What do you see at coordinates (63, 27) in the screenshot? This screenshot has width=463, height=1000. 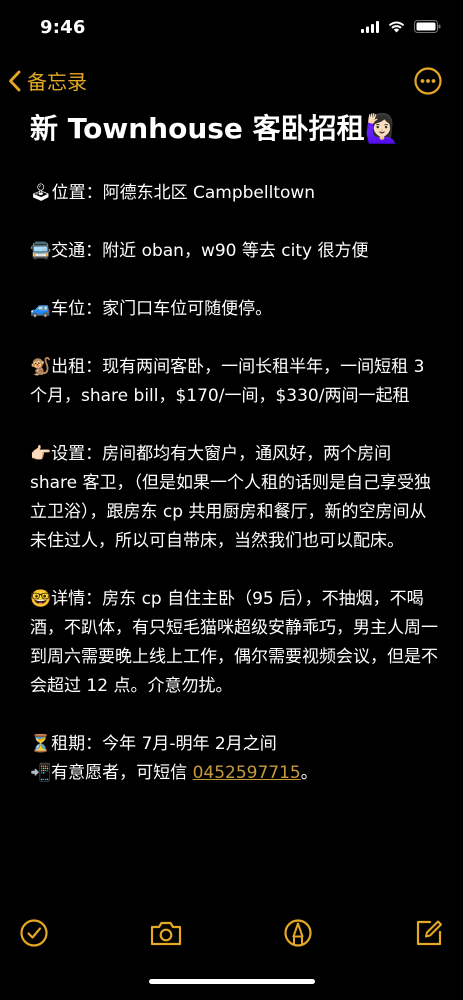 I see `status-time: 9:46` at bounding box center [63, 27].